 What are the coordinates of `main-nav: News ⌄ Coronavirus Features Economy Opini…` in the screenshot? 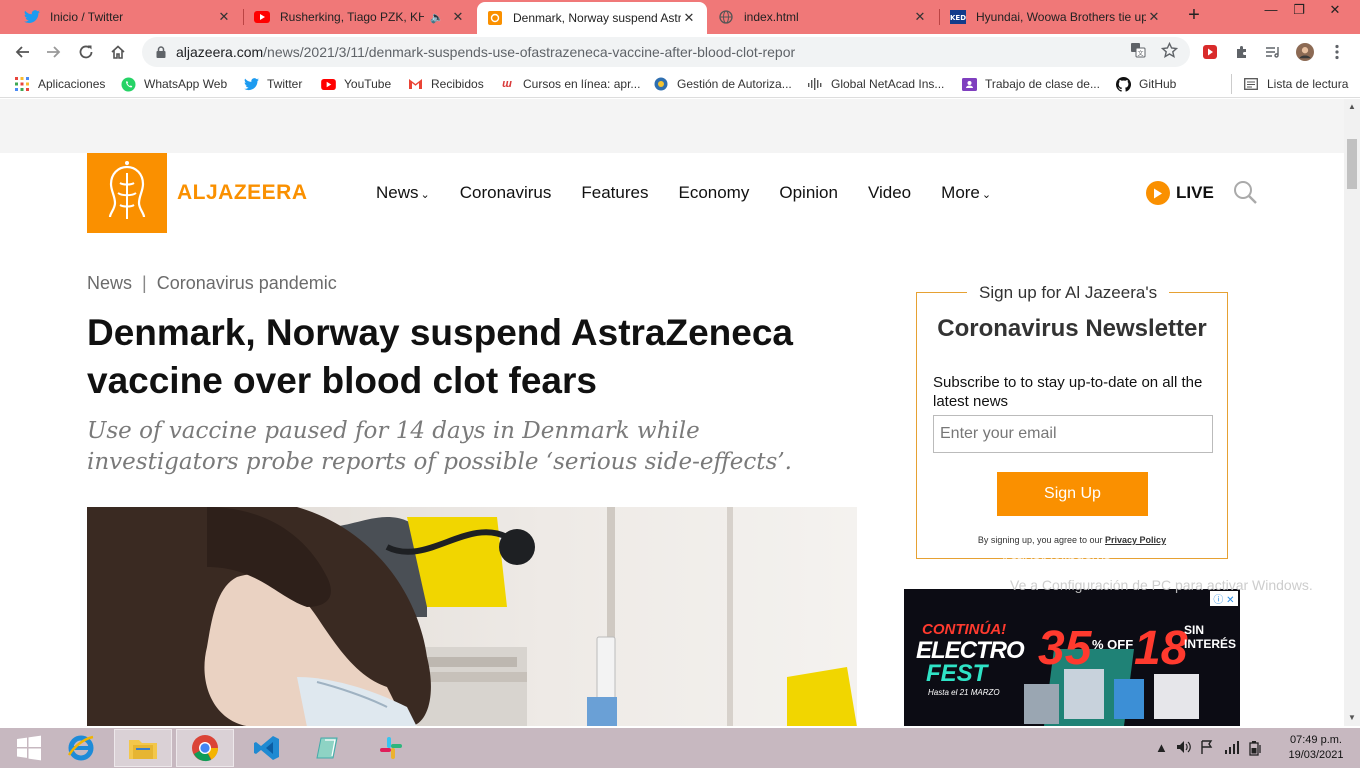 It's located at (698, 193).